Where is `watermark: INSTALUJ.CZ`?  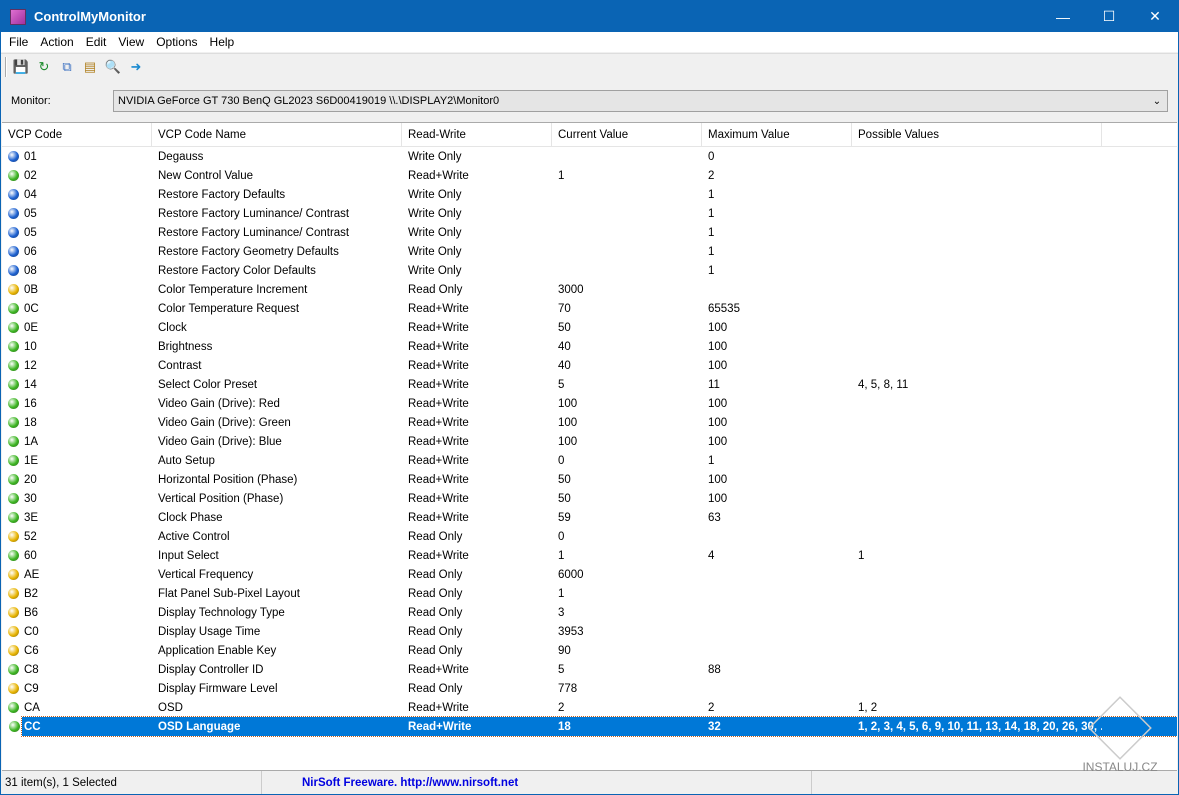 watermark: INSTALUJ.CZ is located at coordinates (1120, 735).